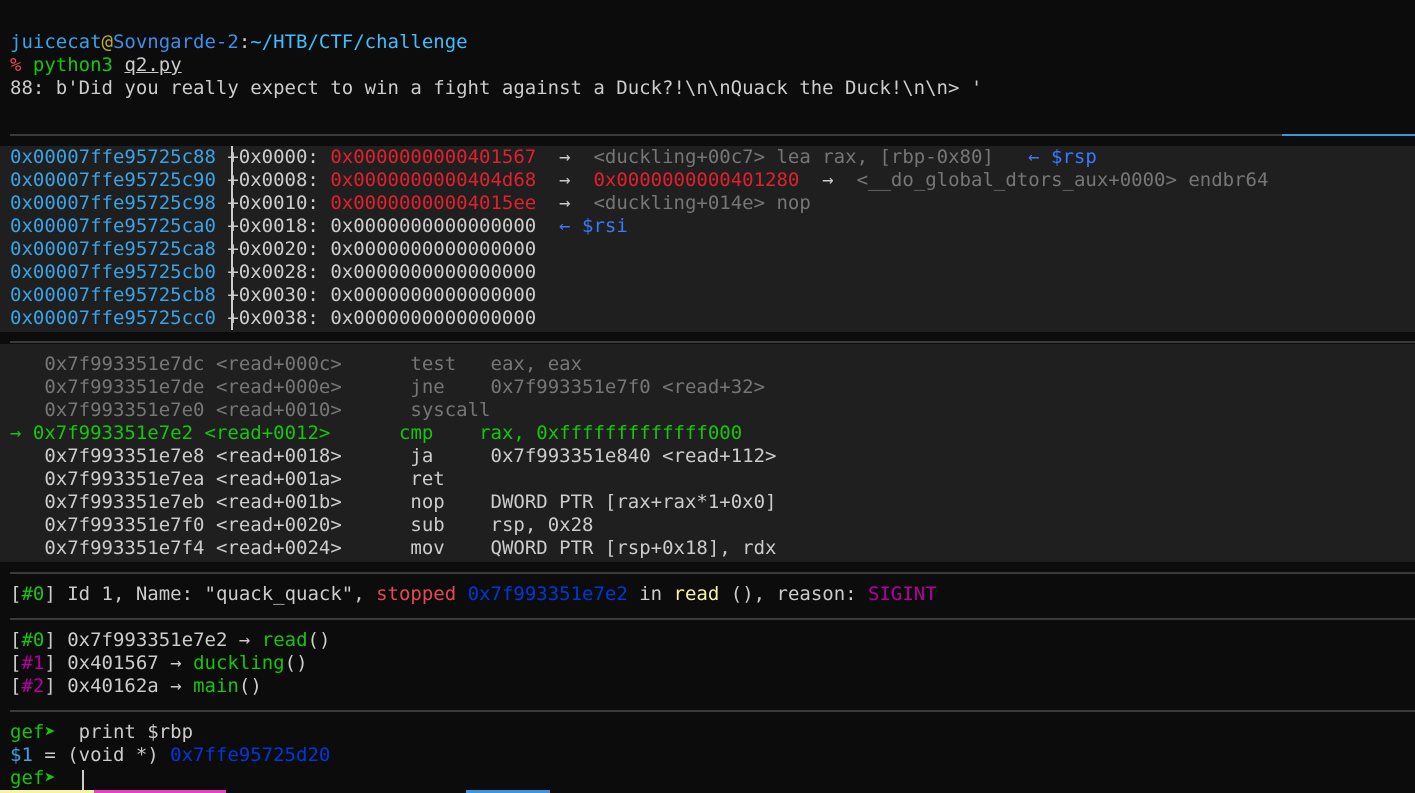  I want to click on code-mnemonic: cmp, so click(416, 433).